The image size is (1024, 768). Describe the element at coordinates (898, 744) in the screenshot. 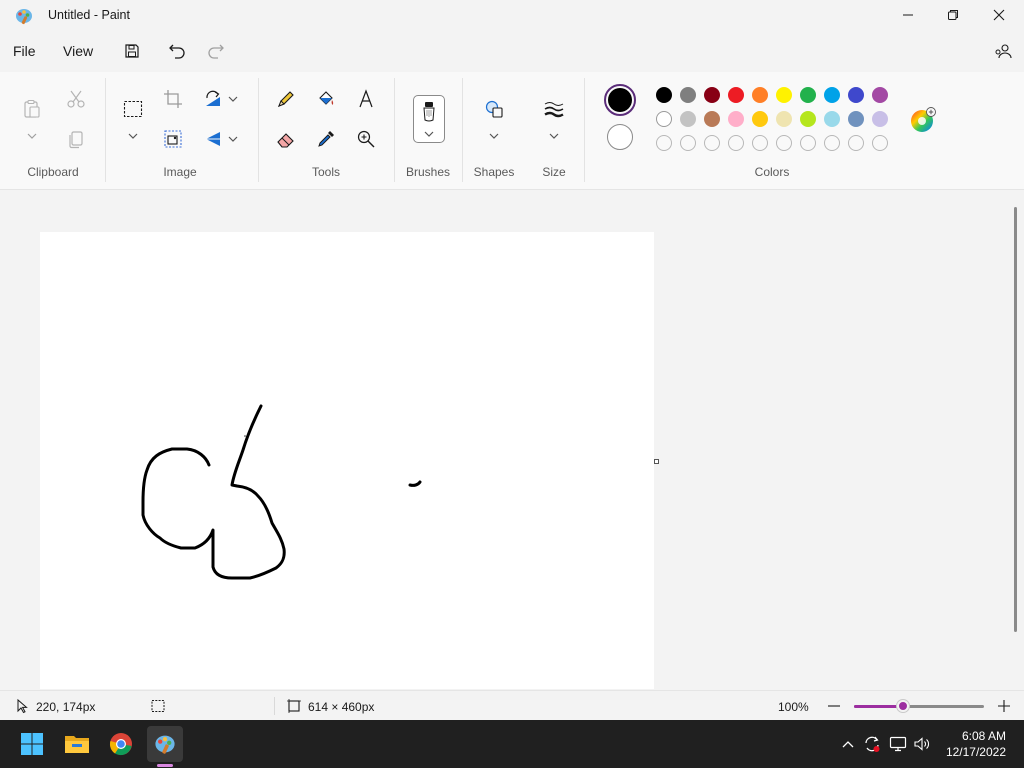

I see `network-button` at that location.